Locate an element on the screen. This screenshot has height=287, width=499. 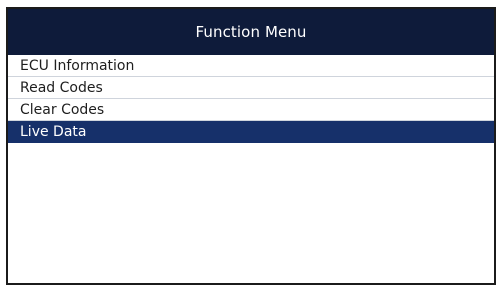
menu-item-ecu-information: ECU Information is located at coordinates (251, 66).